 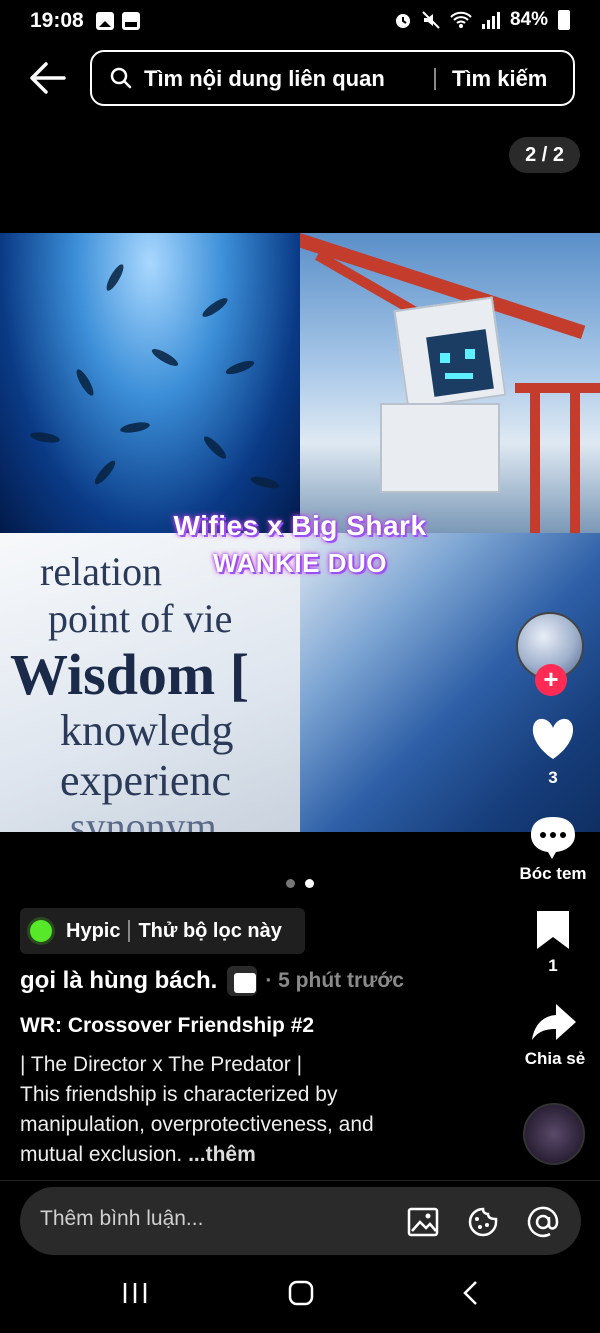 I want to click on filter-app: Hypic, so click(x=93, y=930).